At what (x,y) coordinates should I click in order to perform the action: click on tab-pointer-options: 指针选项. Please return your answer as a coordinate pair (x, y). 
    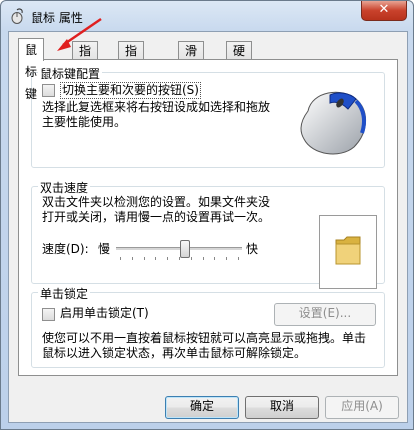
    Looking at the image, I should click on (131, 76).